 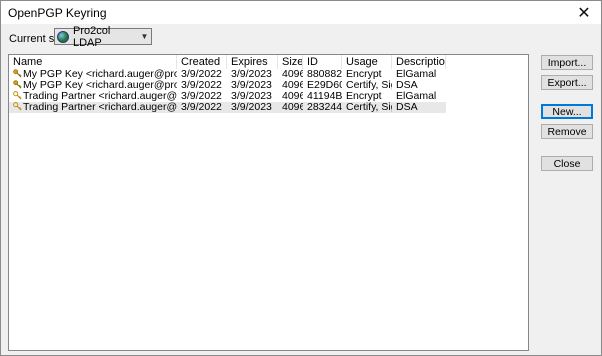 I want to click on chevron-down-icon: ▼, so click(x=144, y=36).